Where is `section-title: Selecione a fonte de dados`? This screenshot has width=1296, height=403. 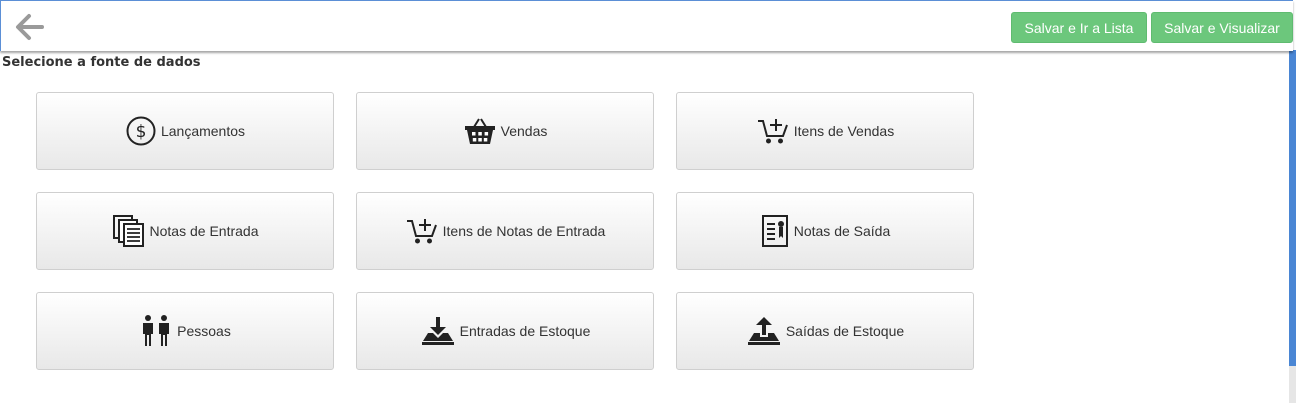
section-title: Selecione a fonte de dados is located at coordinates (101, 62).